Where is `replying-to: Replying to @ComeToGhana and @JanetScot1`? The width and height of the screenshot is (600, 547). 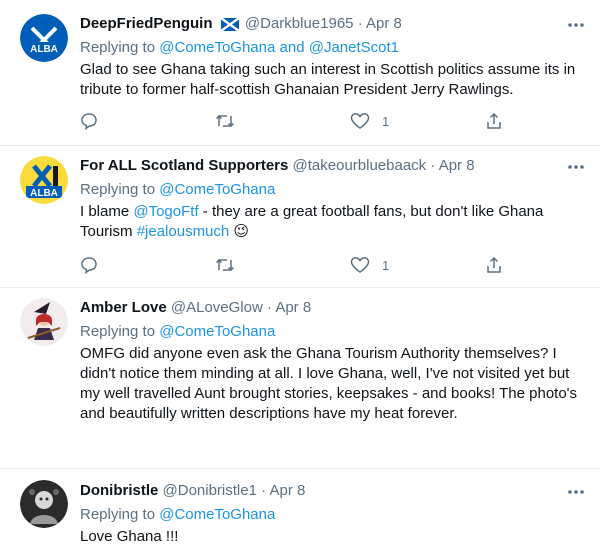
replying-to: Replying to @ComeToGhana and @JanetScot1 is located at coordinates (239, 48).